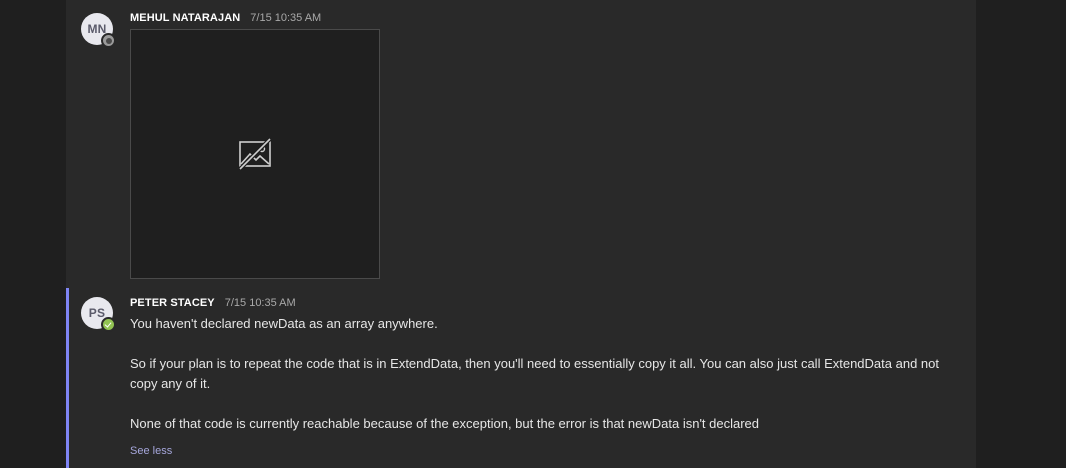 Image resolution: width=1066 pixels, height=468 pixels. I want to click on author-name: PETER STACEY, so click(172, 303).